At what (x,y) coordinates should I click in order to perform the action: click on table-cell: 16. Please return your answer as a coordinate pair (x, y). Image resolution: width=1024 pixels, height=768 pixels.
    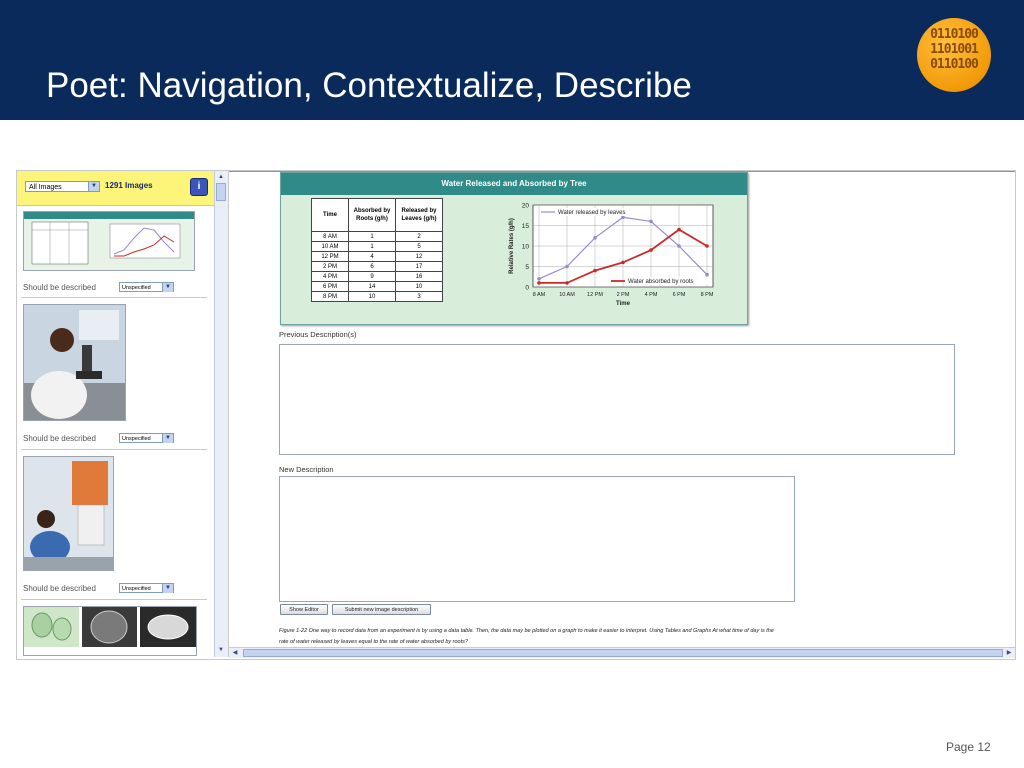
    Looking at the image, I should click on (419, 276).